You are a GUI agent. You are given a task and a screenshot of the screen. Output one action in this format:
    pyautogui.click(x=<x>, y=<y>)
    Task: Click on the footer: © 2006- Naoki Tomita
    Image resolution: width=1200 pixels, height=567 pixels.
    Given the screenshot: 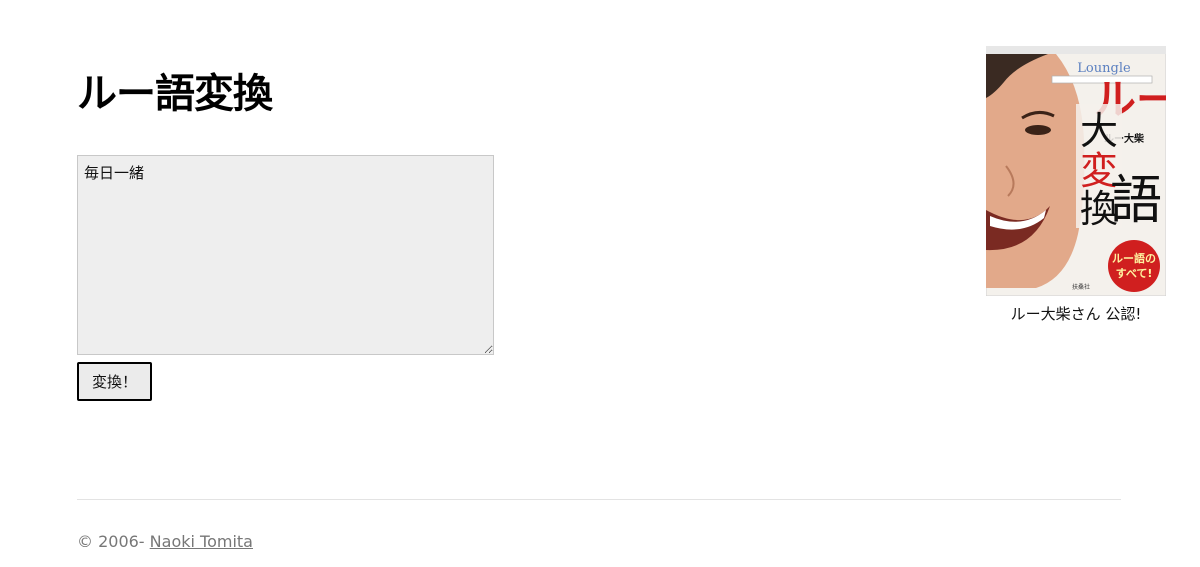 What is the action you would take?
    pyautogui.click(x=165, y=542)
    